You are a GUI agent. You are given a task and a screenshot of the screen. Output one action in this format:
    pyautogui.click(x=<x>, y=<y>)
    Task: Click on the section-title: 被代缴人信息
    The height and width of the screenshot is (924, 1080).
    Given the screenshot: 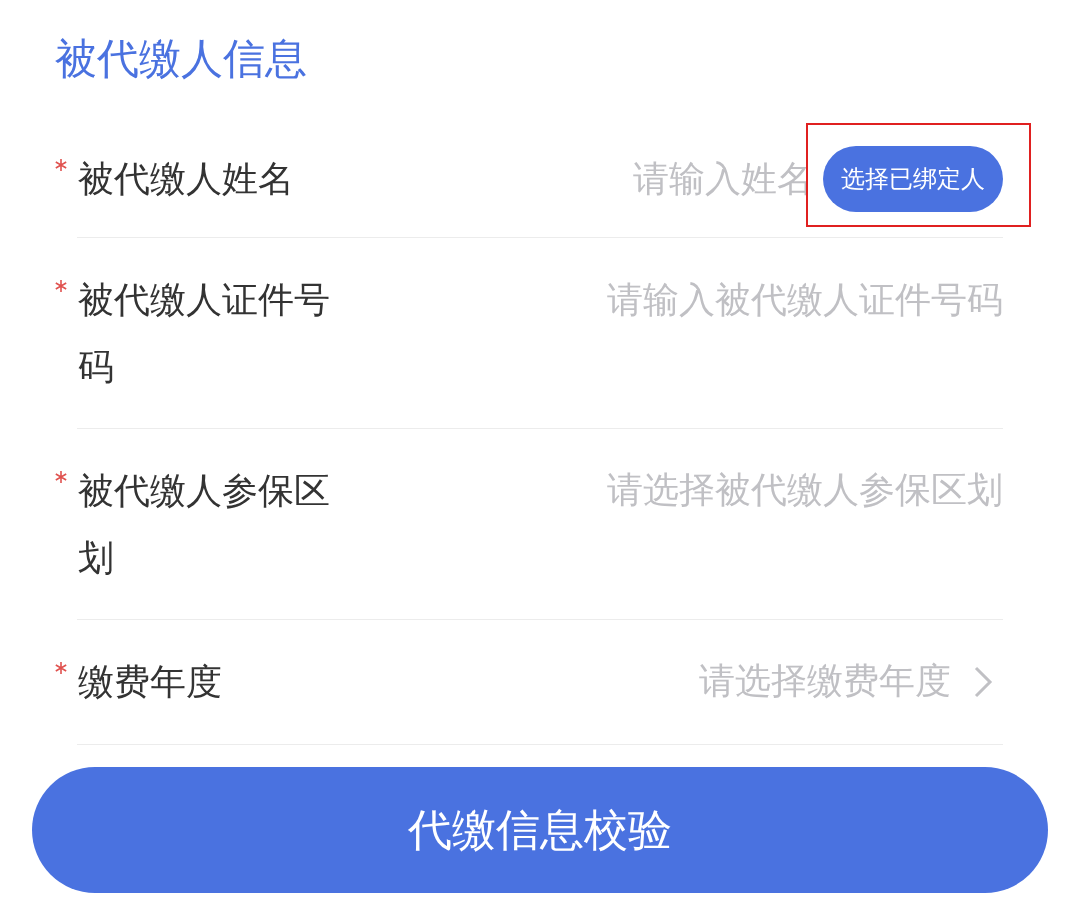 What is the action you would take?
    pyautogui.click(x=181, y=59)
    